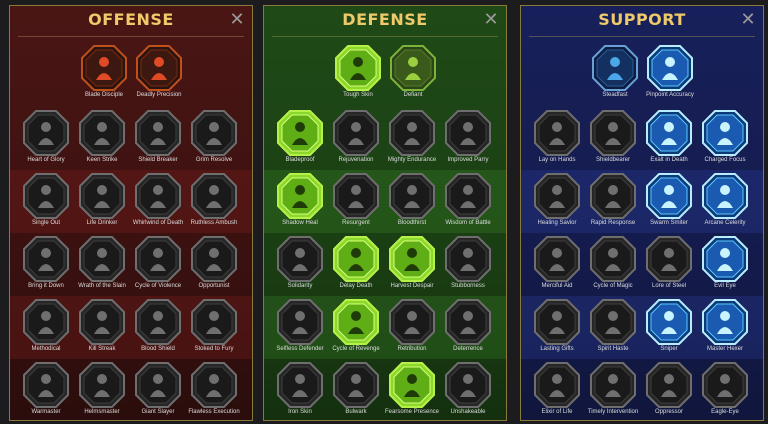 The image size is (768, 424). What do you see at coordinates (102, 259) in the screenshot?
I see `raised-fist-icon` at bounding box center [102, 259].